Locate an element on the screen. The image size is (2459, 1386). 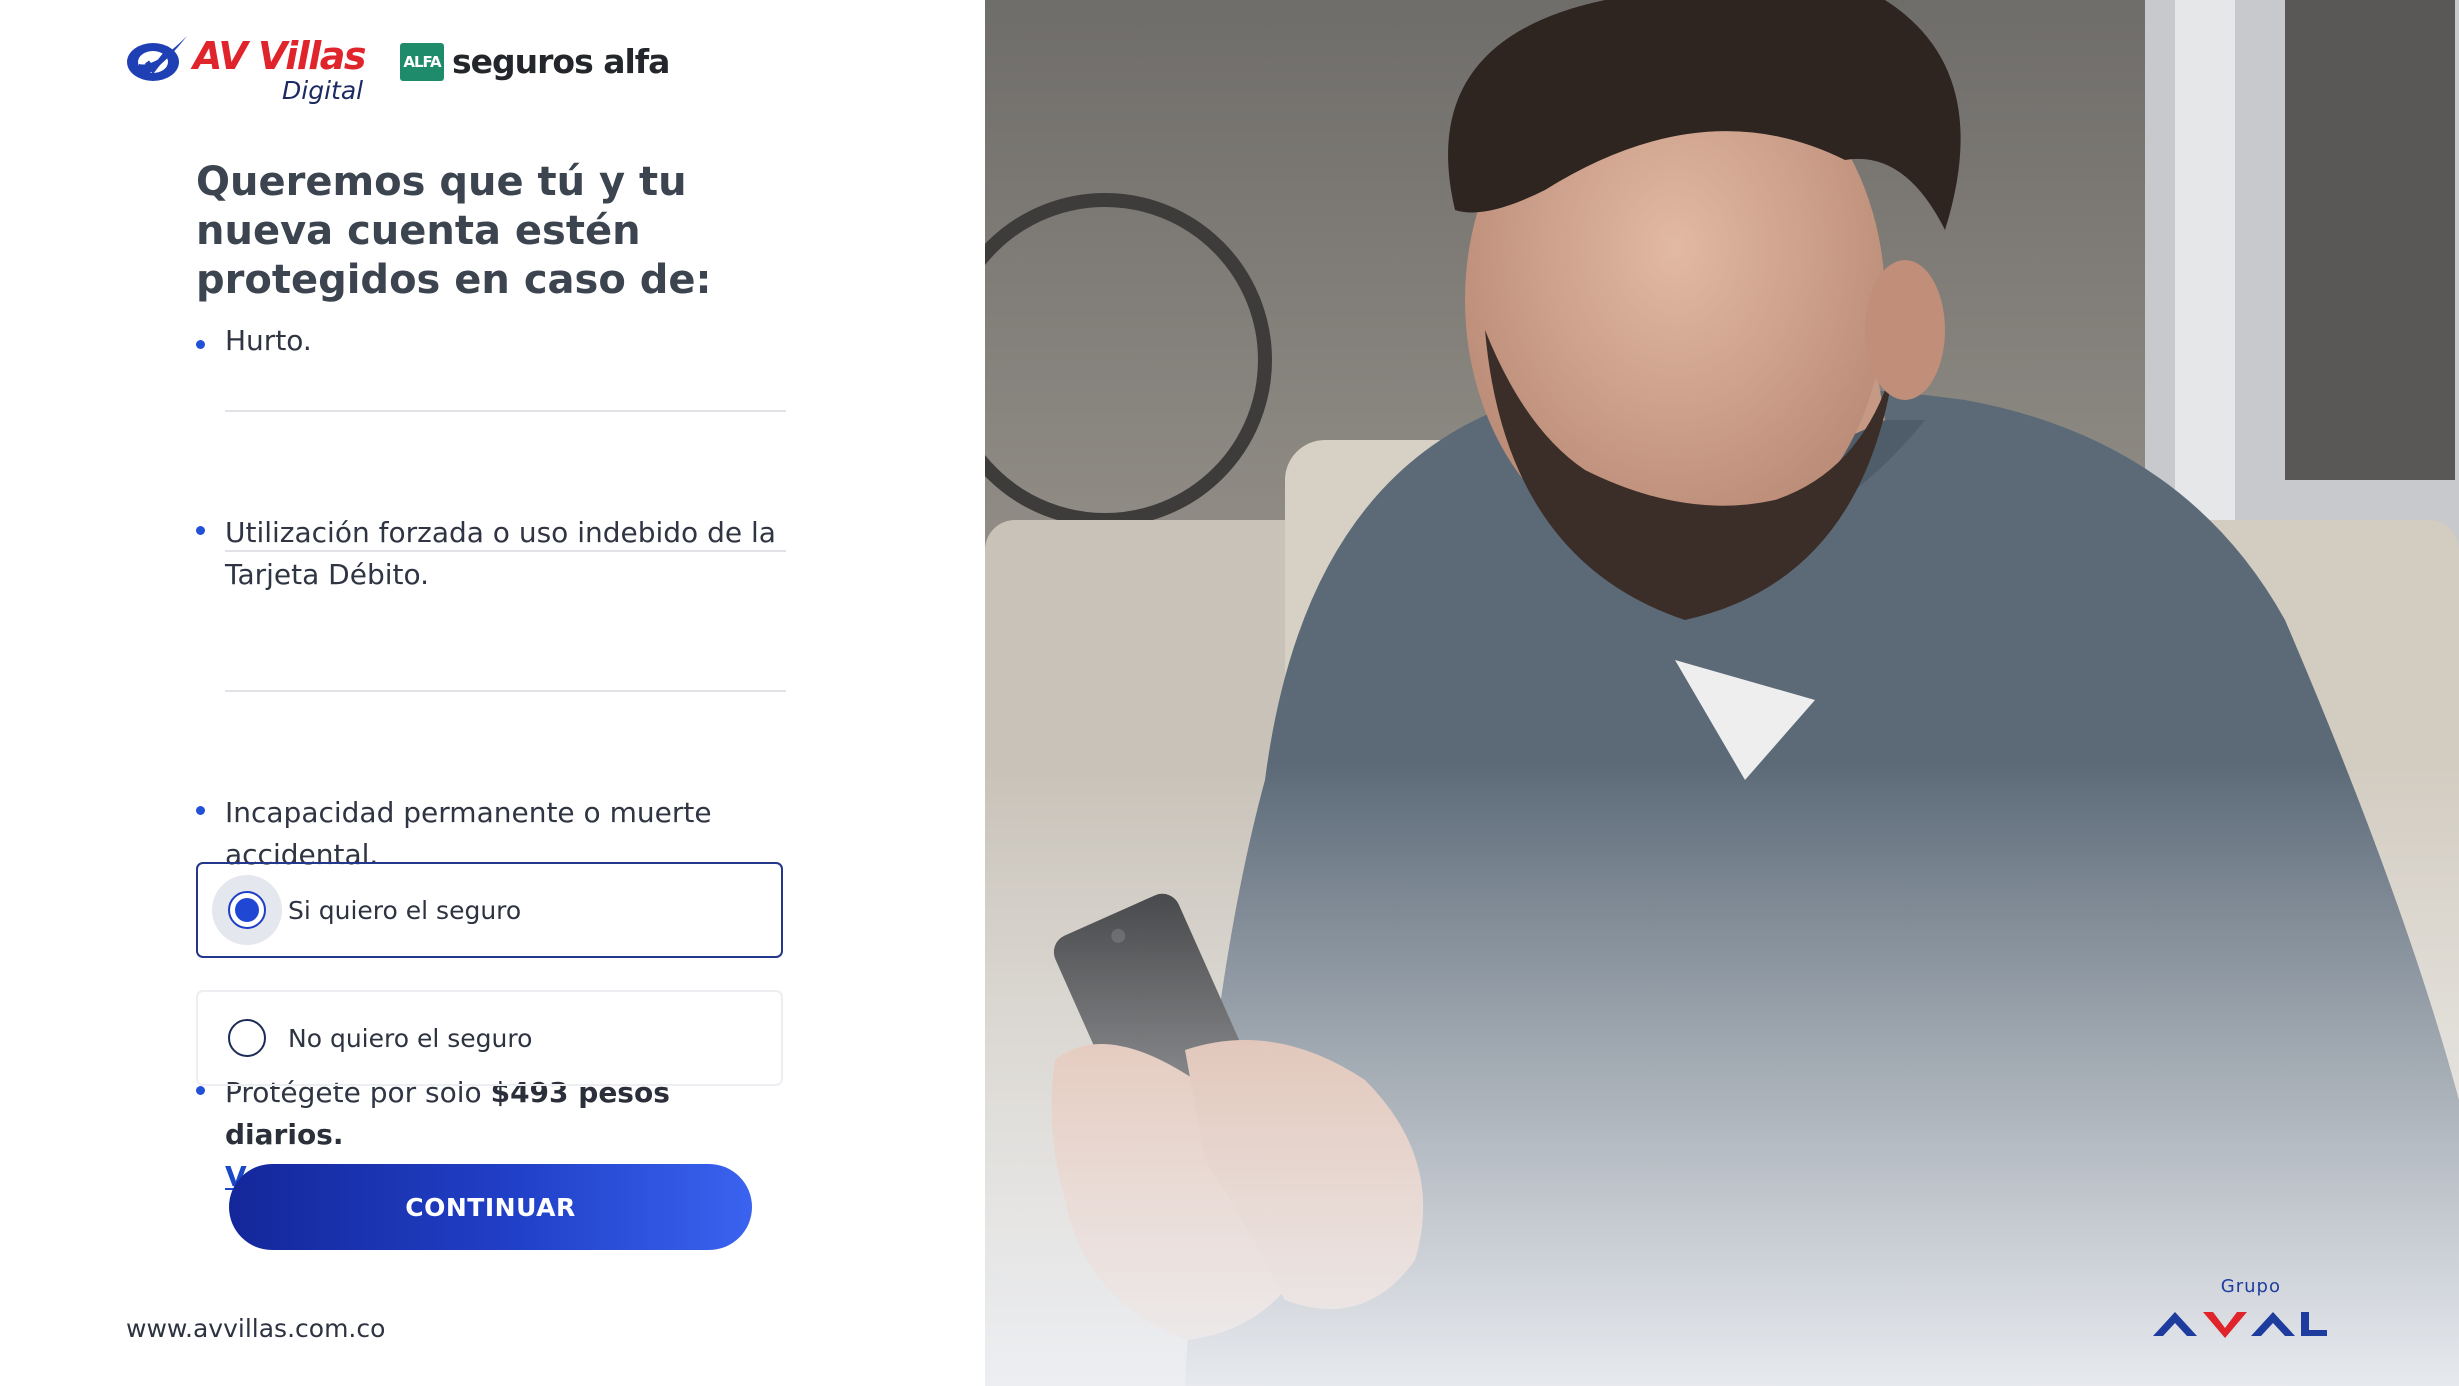
grupo-aval-wordmark-icon is located at coordinates (2240, 1325).